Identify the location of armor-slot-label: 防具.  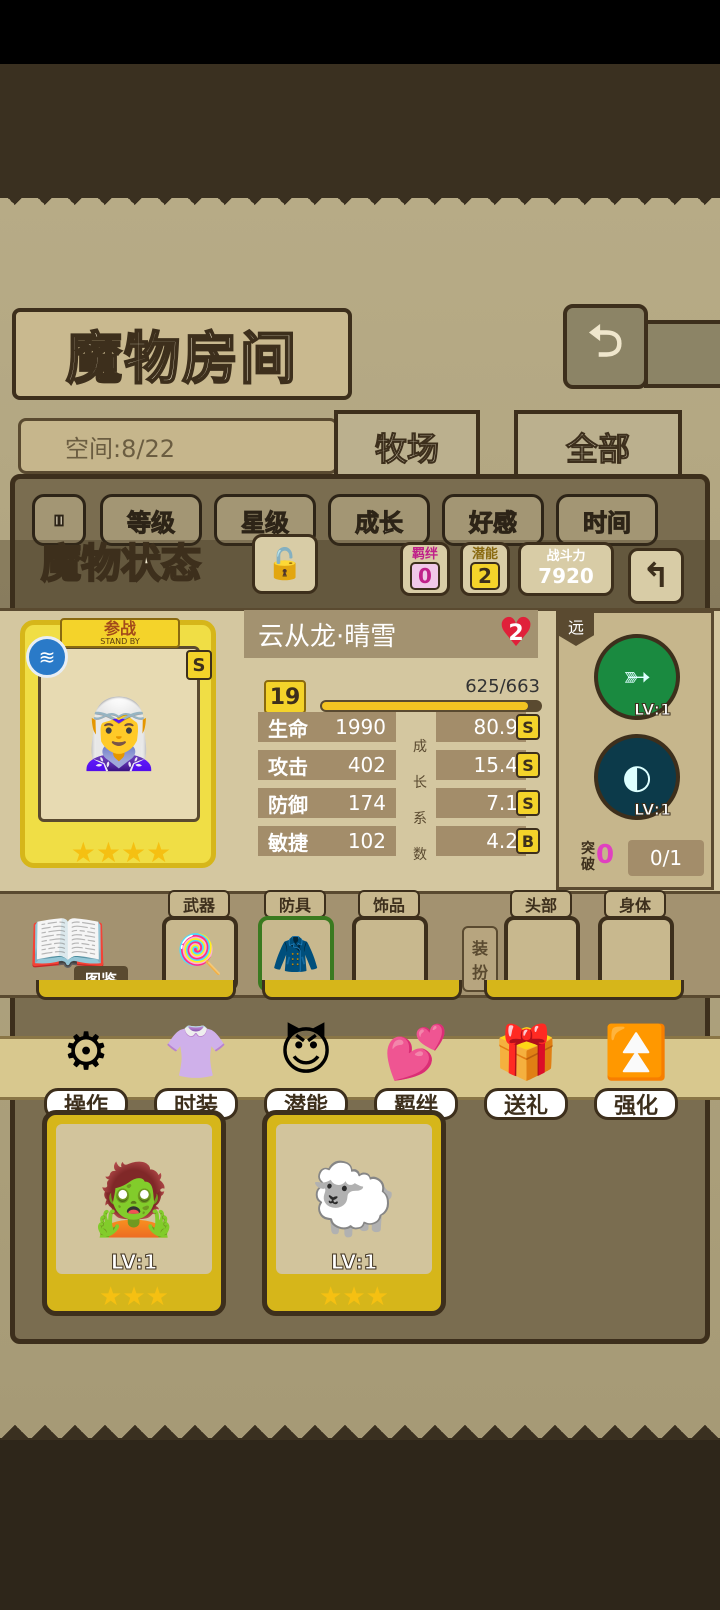
(295, 904).